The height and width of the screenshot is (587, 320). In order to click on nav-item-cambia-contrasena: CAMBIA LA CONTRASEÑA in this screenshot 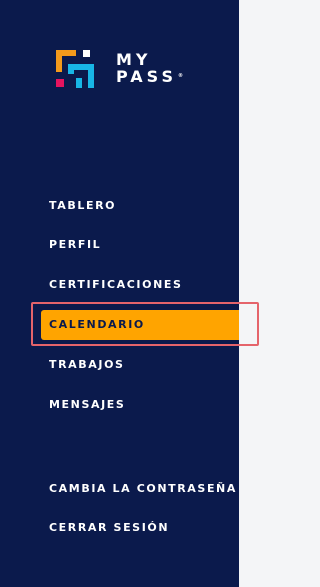, I will do `click(143, 489)`.